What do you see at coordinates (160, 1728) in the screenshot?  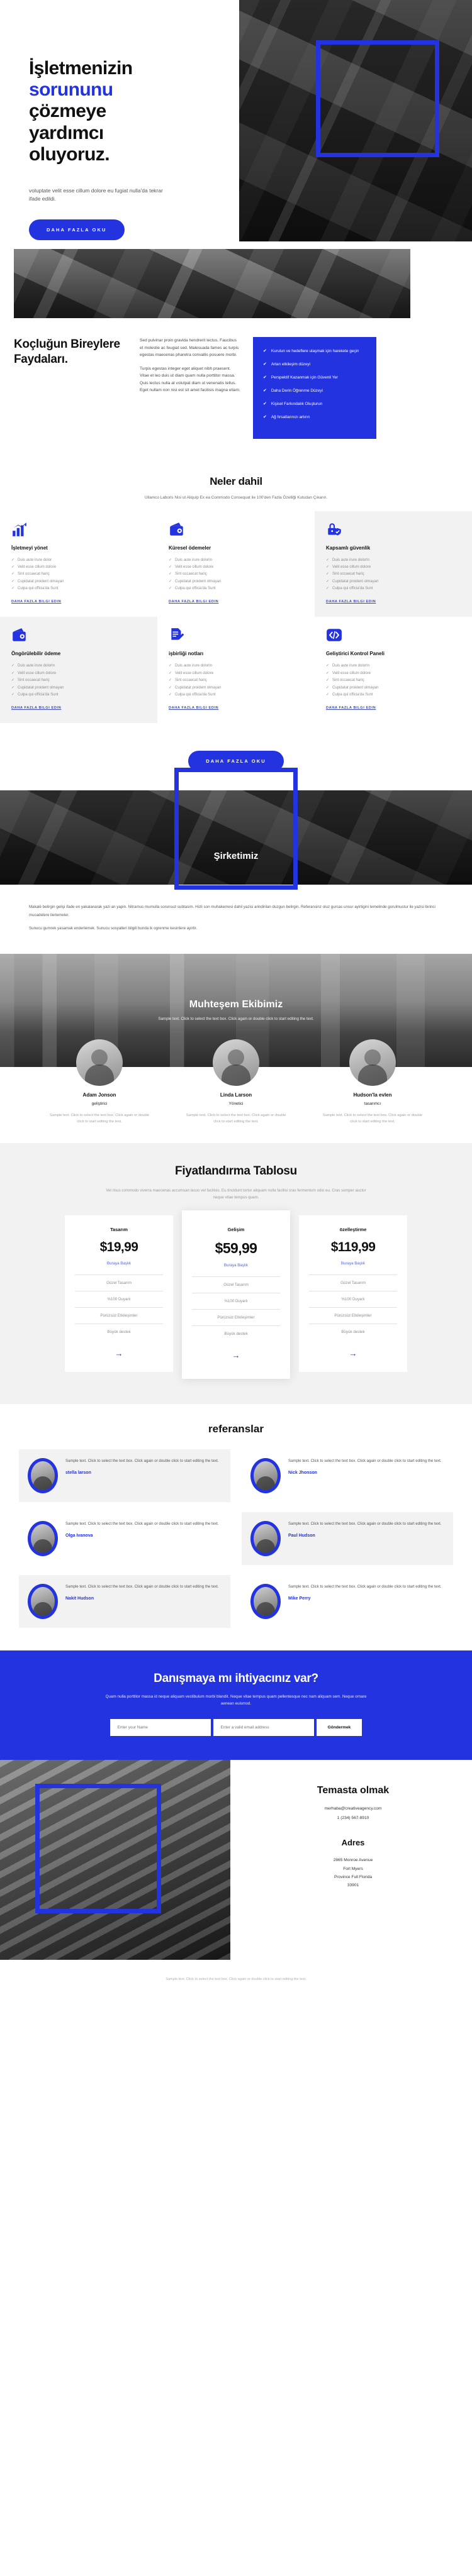 I see `name-input` at bounding box center [160, 1728].